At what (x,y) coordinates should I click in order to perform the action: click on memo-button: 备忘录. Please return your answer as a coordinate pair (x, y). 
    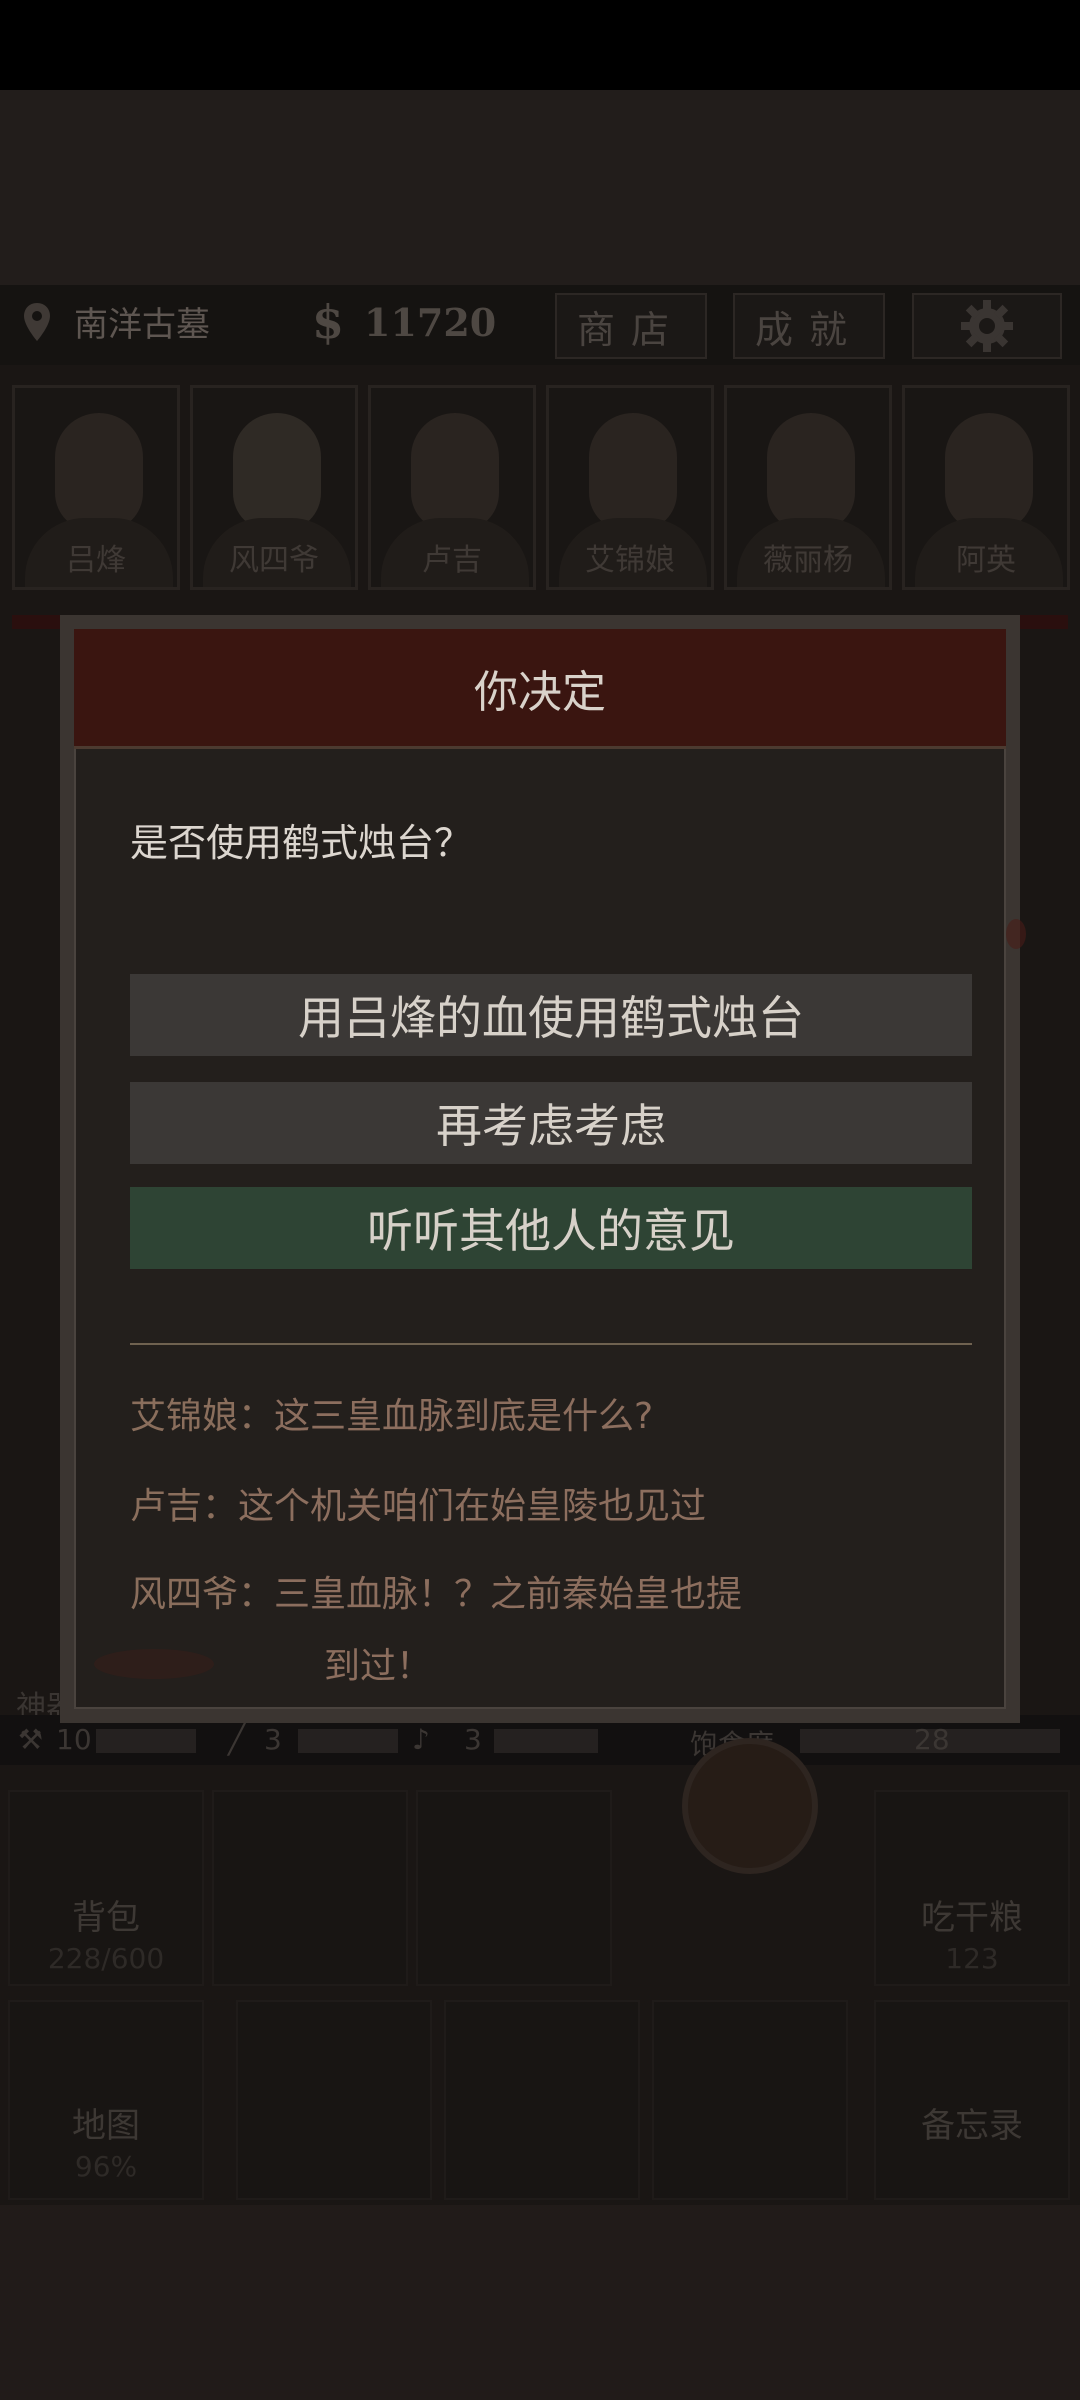
    Looking at the image, I should click on (972, 2100).